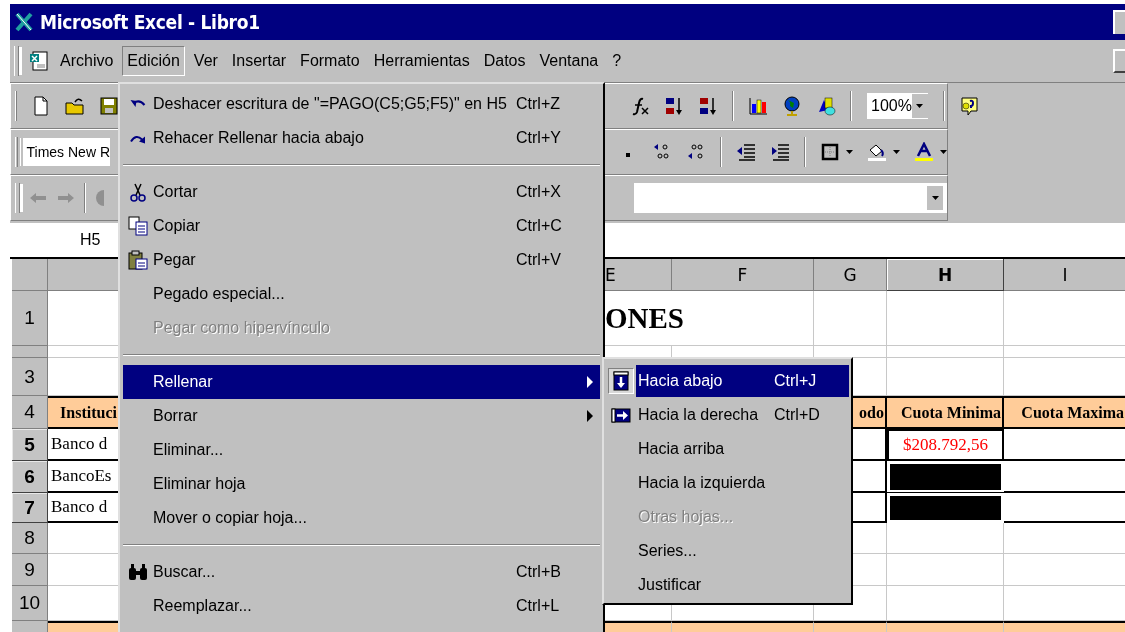 Image resolution: width=1125 pixels, height=632 pixels. What do you see at coordinates (617, 61) in the screenshot?
I see `menu-item: ?` at bounding box center [617, 61].